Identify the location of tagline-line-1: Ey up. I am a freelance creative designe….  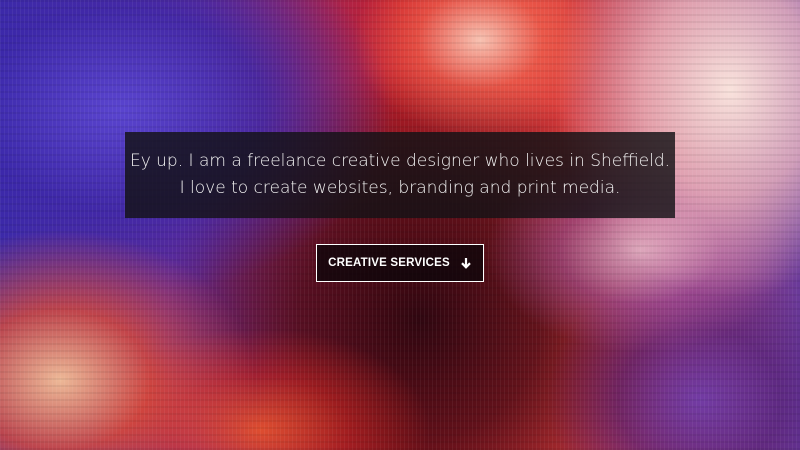
(400, 161).